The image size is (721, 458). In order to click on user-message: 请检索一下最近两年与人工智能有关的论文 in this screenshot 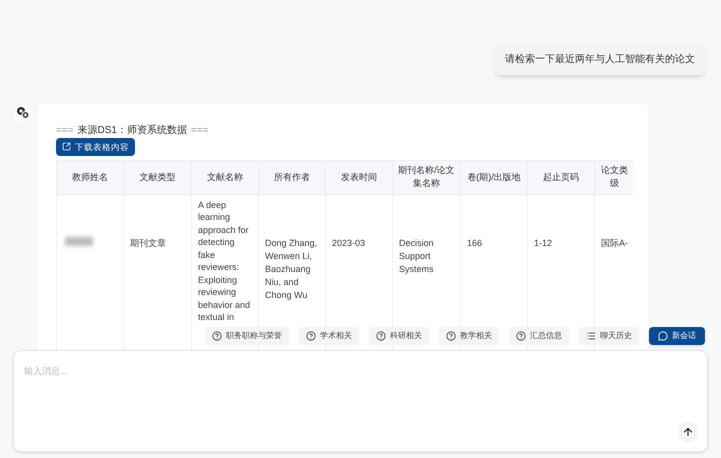, I will do `click(600, 59)`.